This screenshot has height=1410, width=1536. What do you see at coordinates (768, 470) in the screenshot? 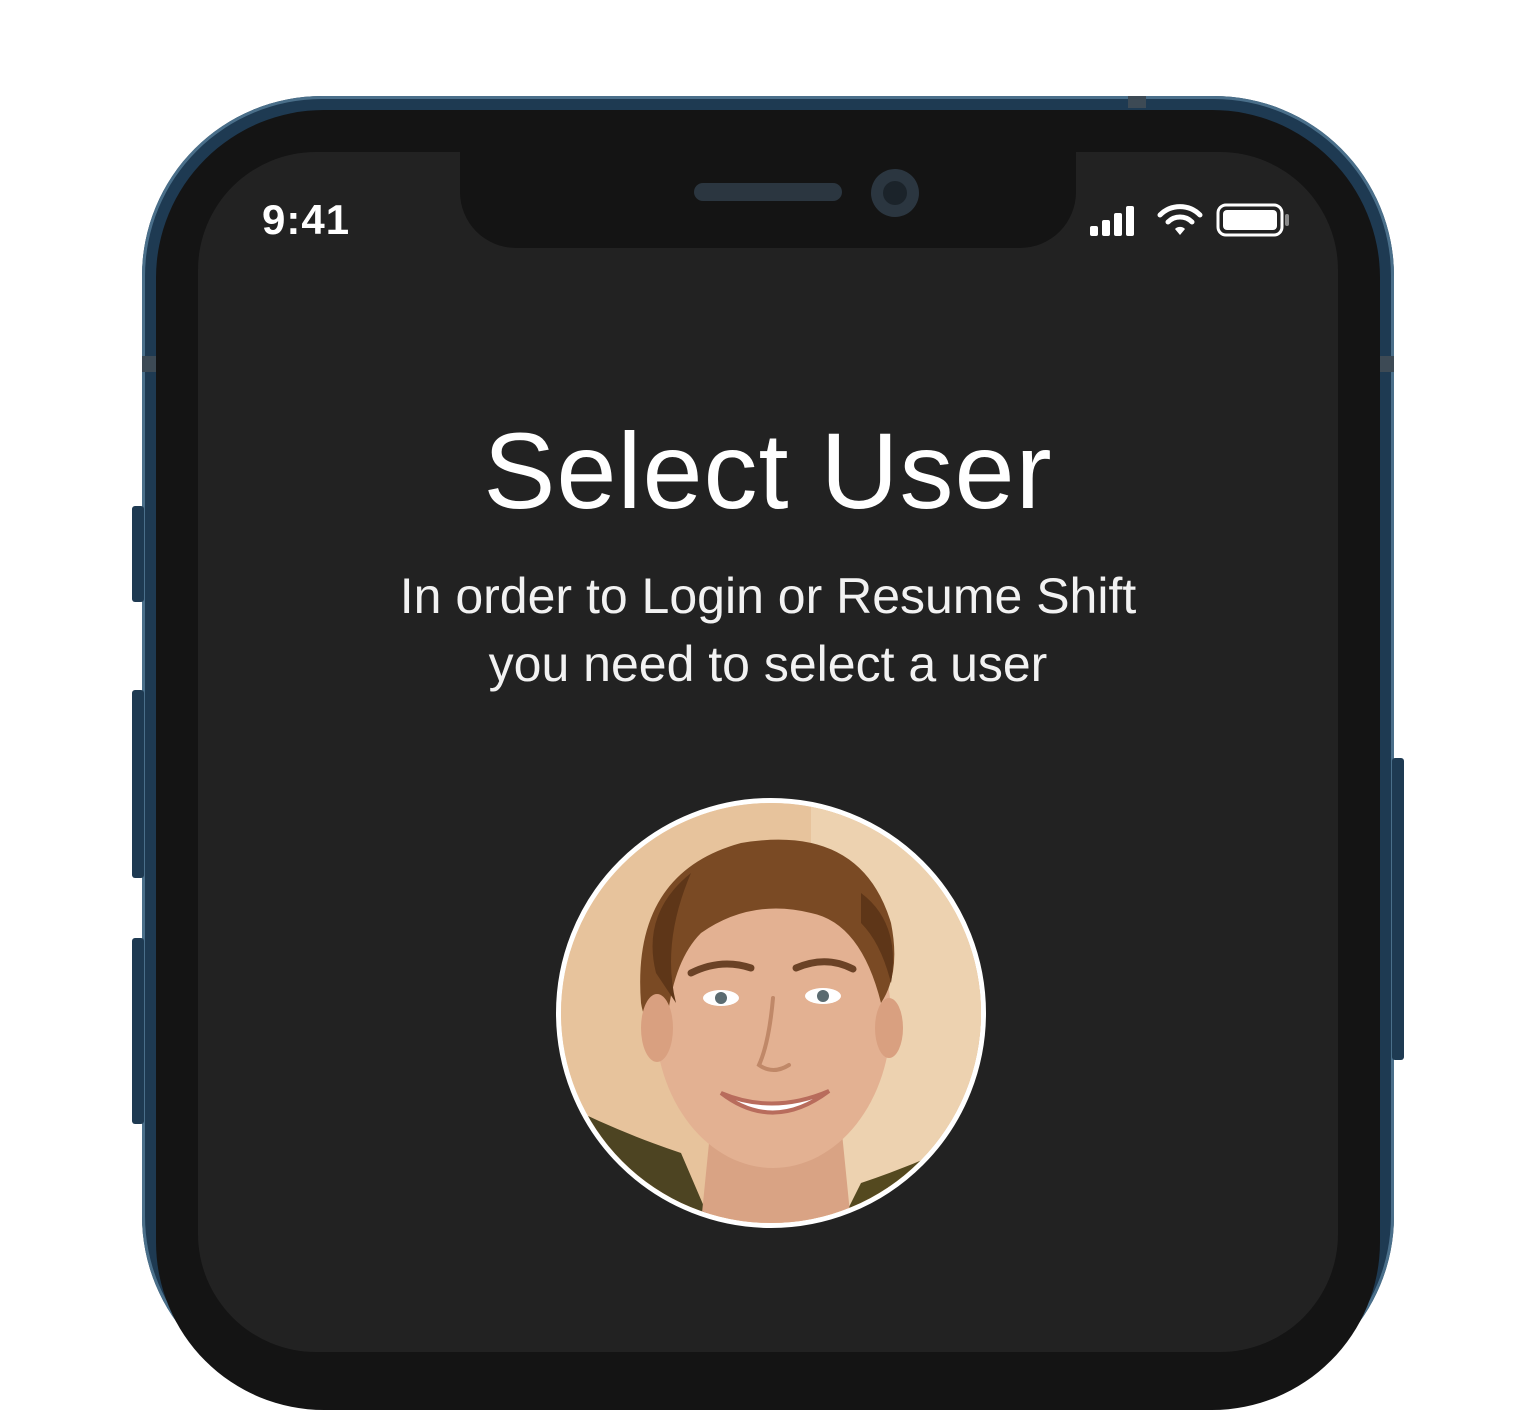
I see `page-title: Select User` at bounding box center [768, 470].